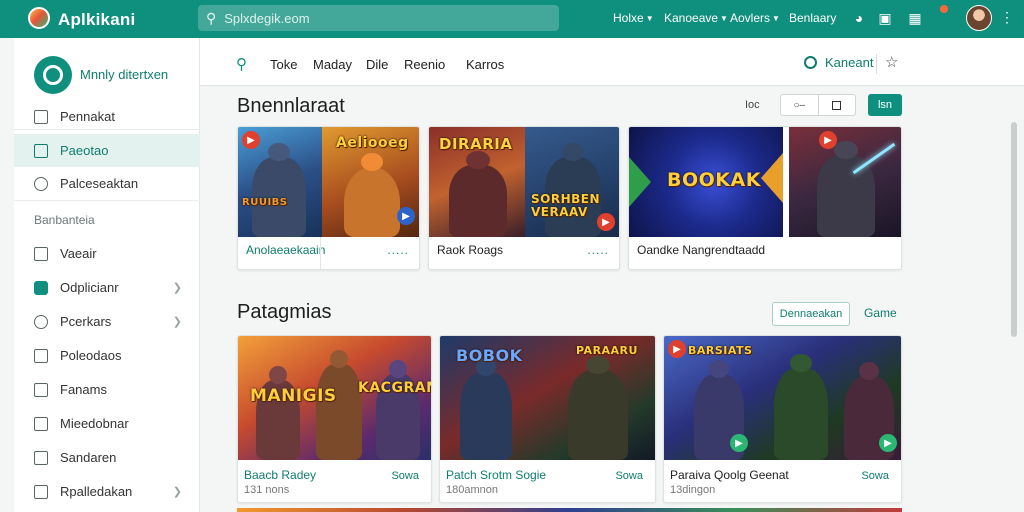 This screenshot has height=512, width=1024. Describe the element at coordinates (752, 105) in the screenshot. I see `sort-label: Ioc` at that location.